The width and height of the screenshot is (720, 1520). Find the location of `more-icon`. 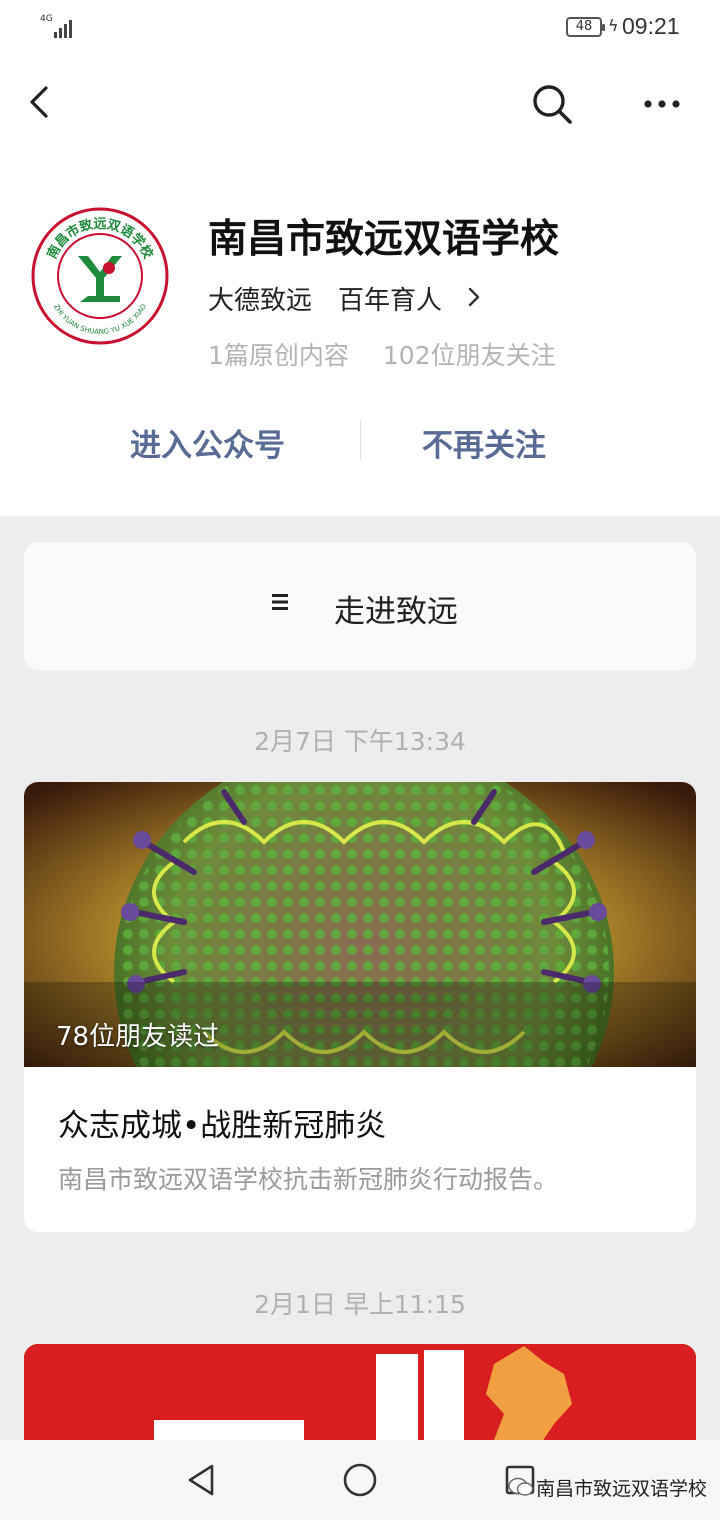

more-icon is located at coordinates (662, 104).